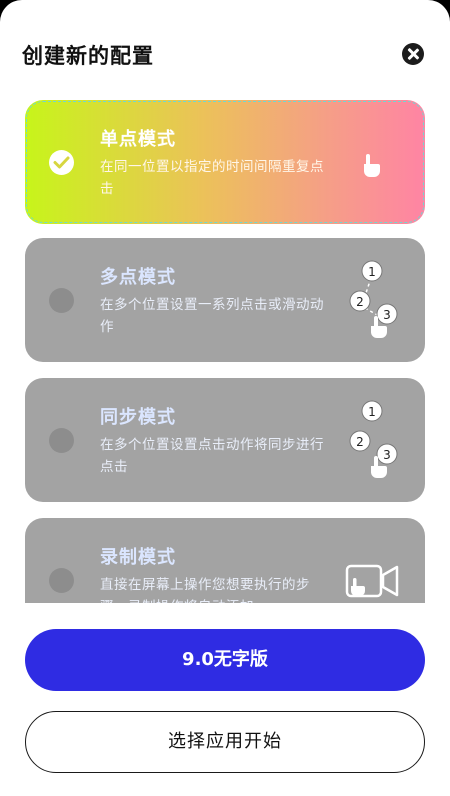 The image size is (450, 796). Describe the element at coordinates (205, 590) in the screenshot. I see `mode-description: 直接在屏幕上操作您想要执行的步骤，录制操作将自动添加` at that location.